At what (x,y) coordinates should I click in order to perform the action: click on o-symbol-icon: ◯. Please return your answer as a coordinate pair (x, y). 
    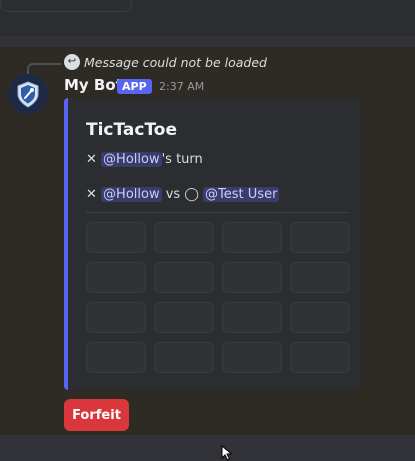
    Looking at the image, I should click on (191, 194).